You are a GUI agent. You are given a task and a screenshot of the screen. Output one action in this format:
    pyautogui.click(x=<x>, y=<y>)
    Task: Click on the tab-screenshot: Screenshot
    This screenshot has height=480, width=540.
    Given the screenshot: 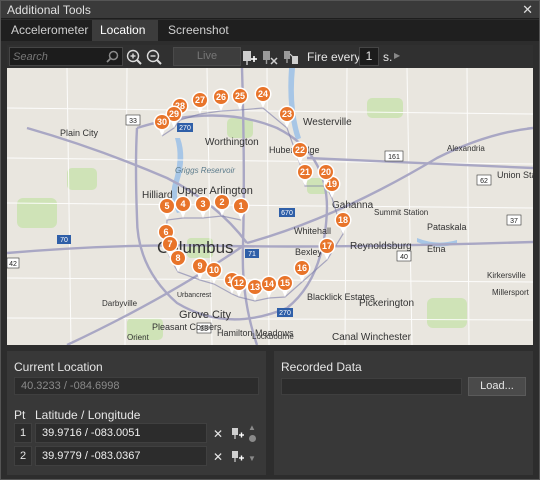 What is the action you would take?
    pyautogui.click(x=201, y=30)
    